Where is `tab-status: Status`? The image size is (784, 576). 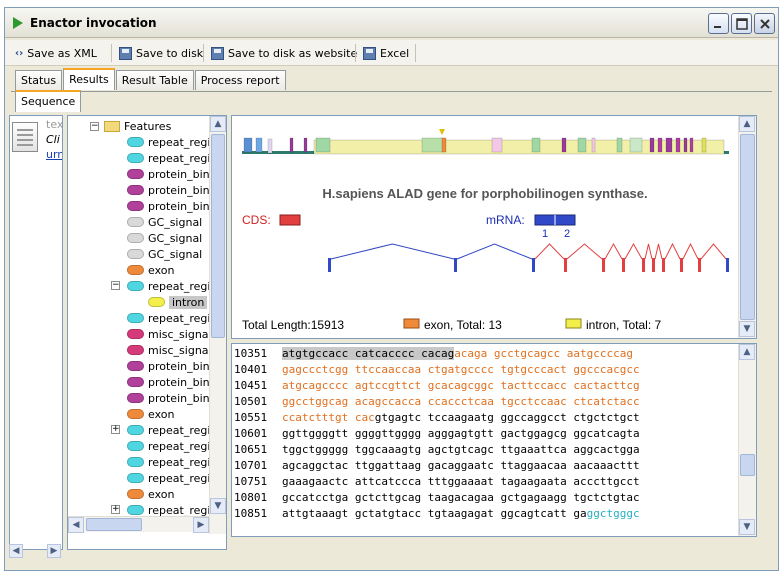 tab-status: Status is located at coordinates (39, 80).